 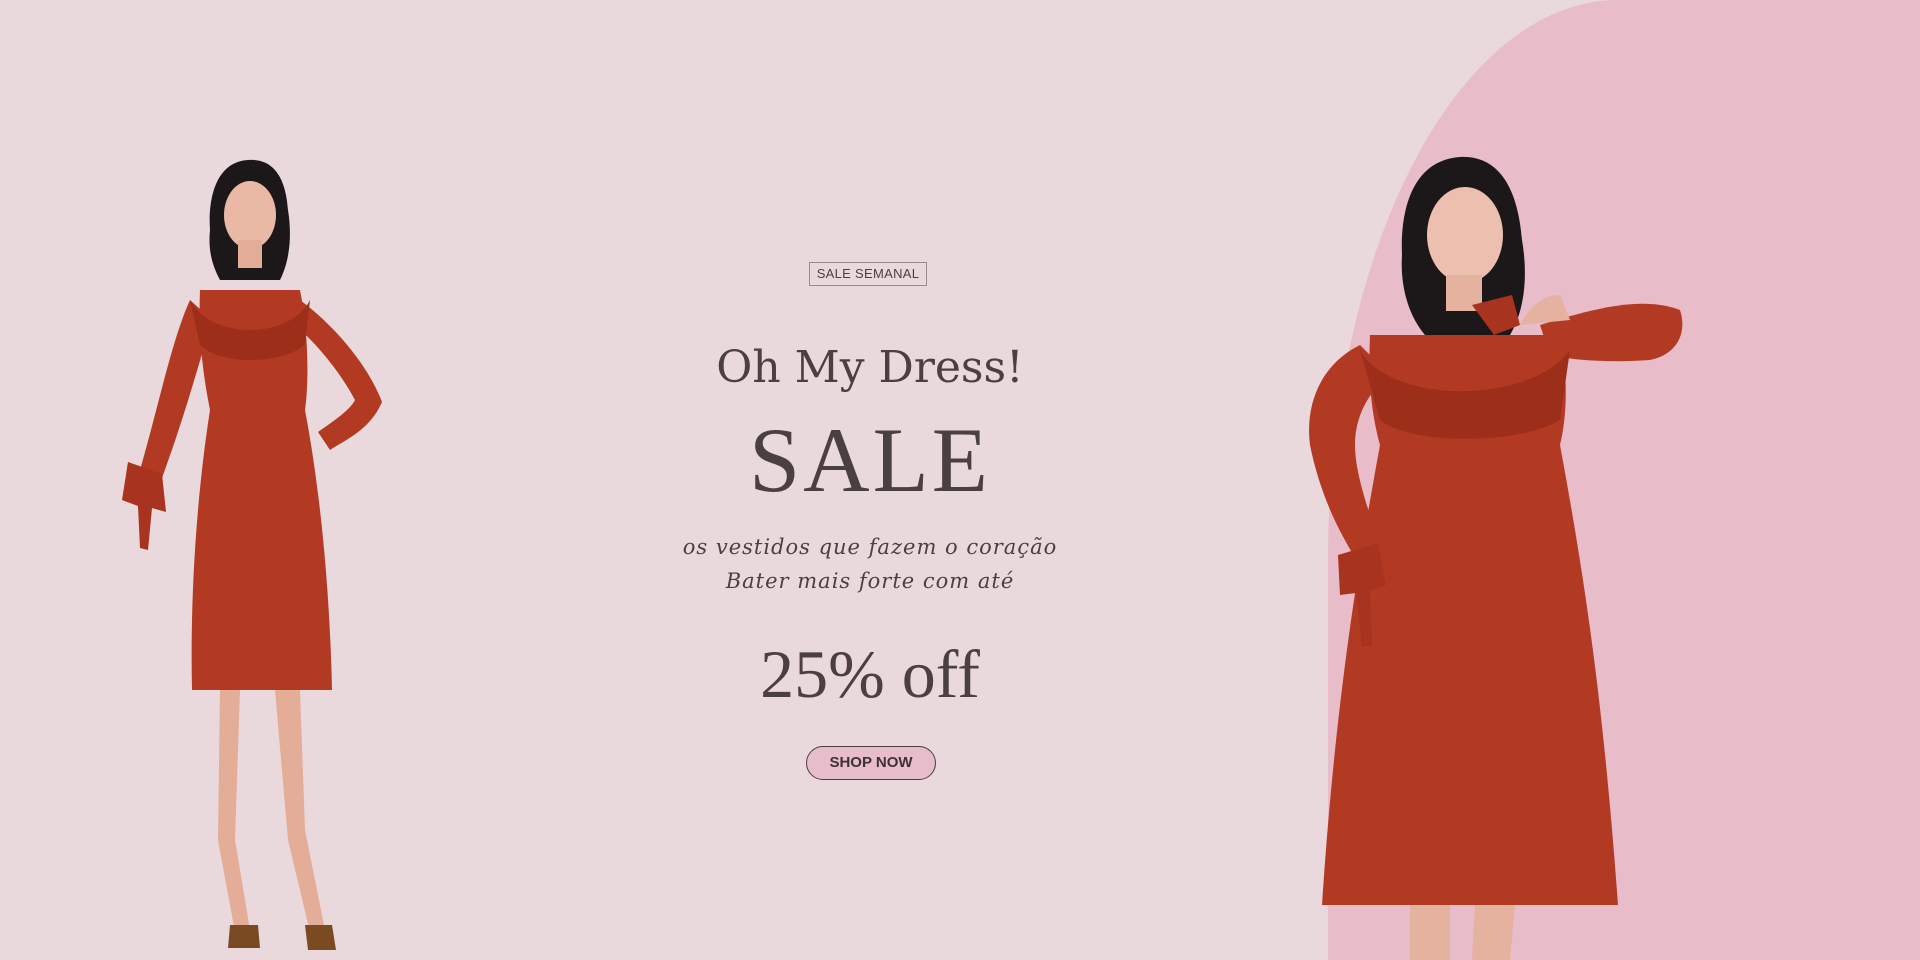 I want to click on subline-line-2: Bater mais forte com até, so click(x=870, y=581).